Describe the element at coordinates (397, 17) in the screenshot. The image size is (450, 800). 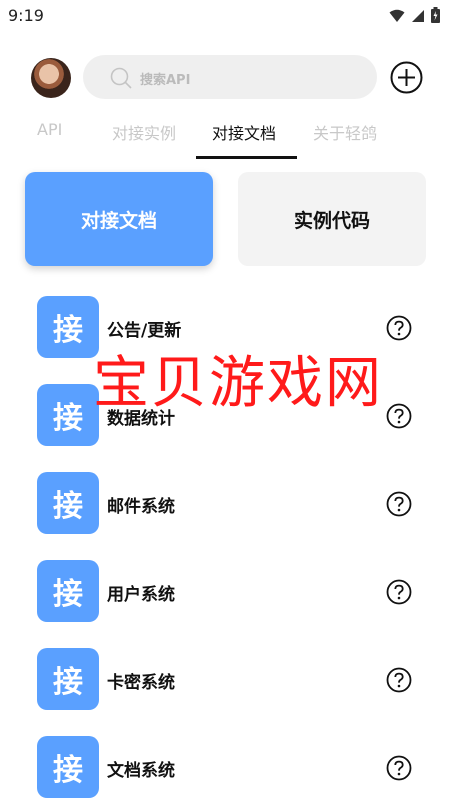
I see `wifi-icon` at that location.